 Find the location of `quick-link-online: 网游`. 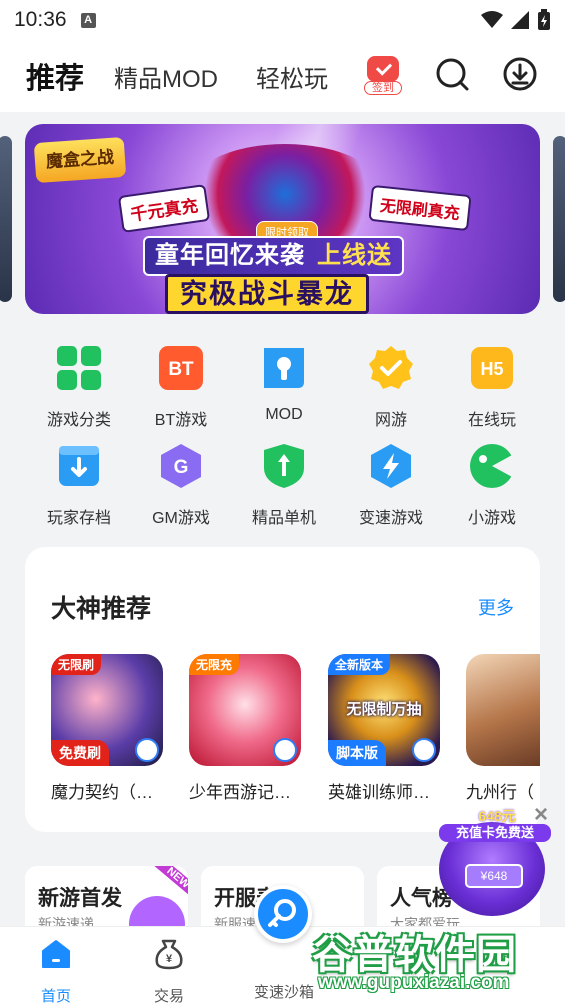

quick-link-online: 网游 is located at coordinates (391, 387).